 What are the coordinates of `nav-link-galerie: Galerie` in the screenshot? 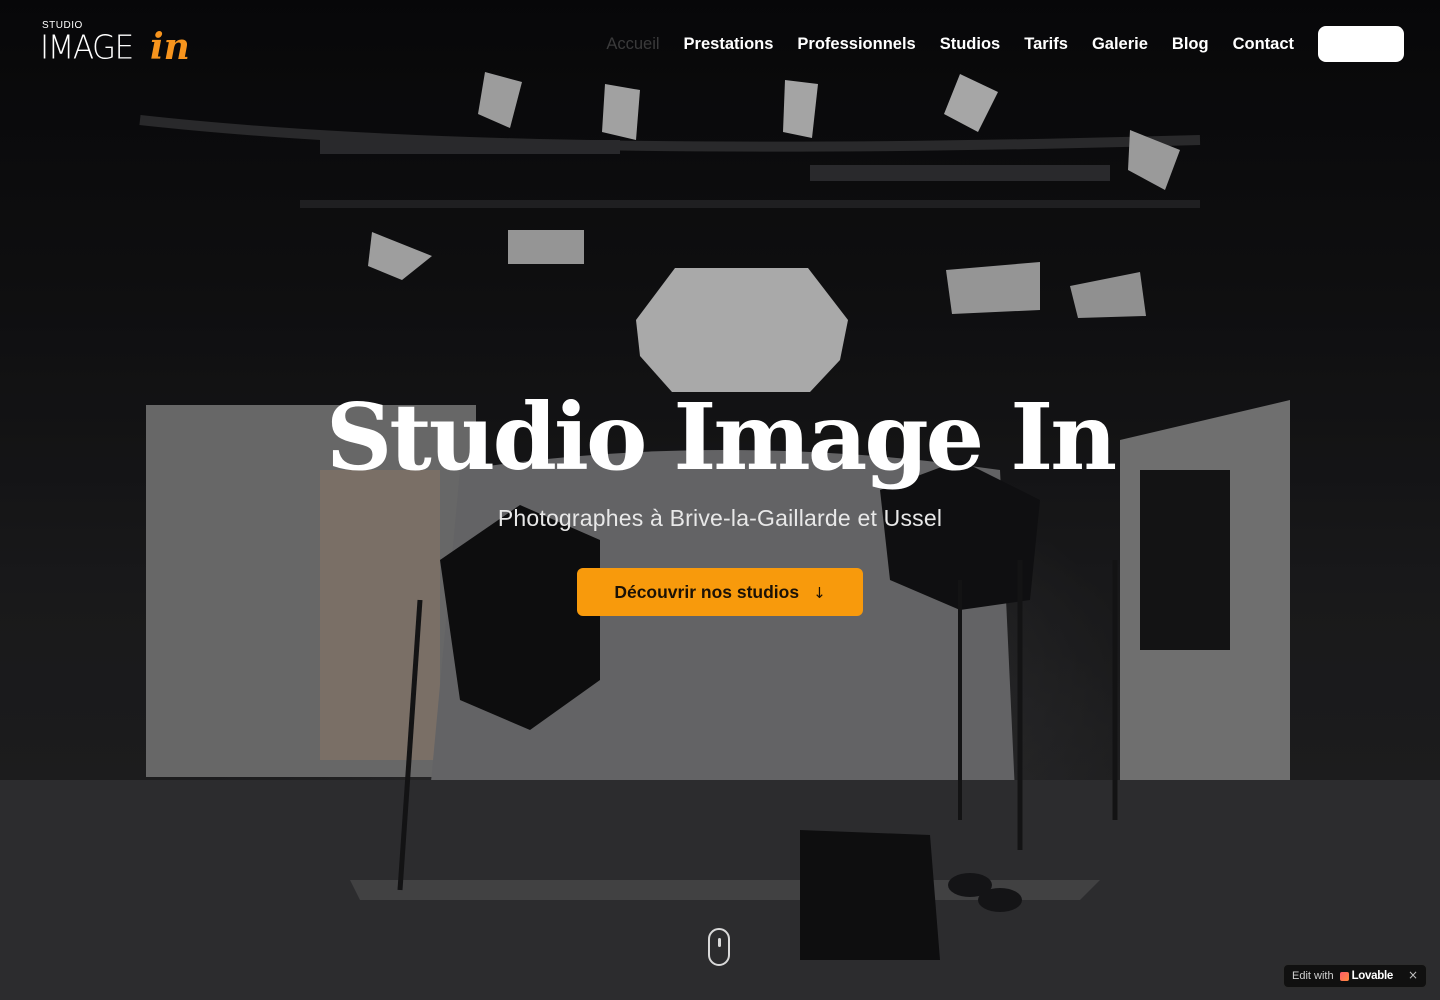 It's located at (1120, 44).